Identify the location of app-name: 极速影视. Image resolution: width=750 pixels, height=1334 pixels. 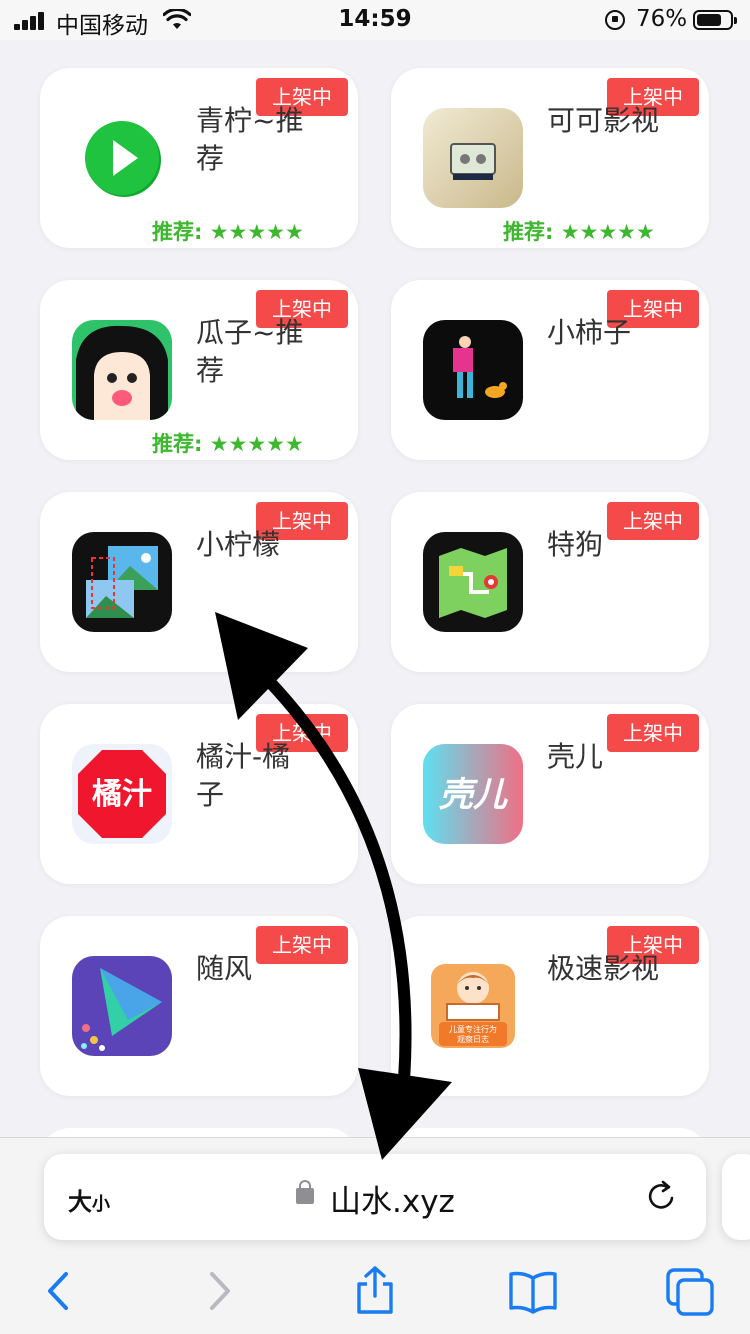
(603, 968).